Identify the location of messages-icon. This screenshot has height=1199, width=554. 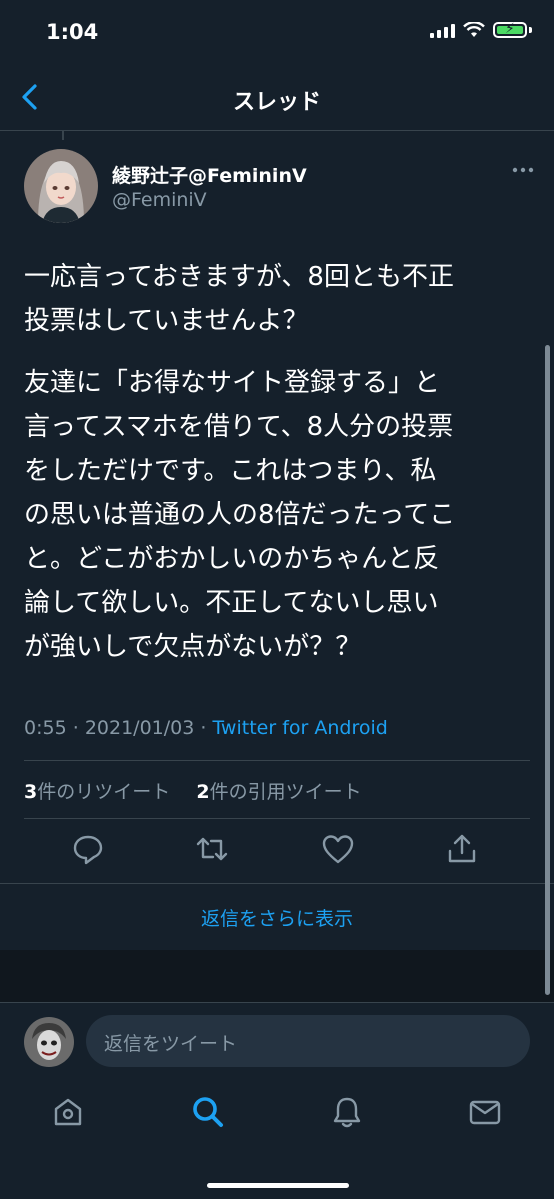
(485, 1112).